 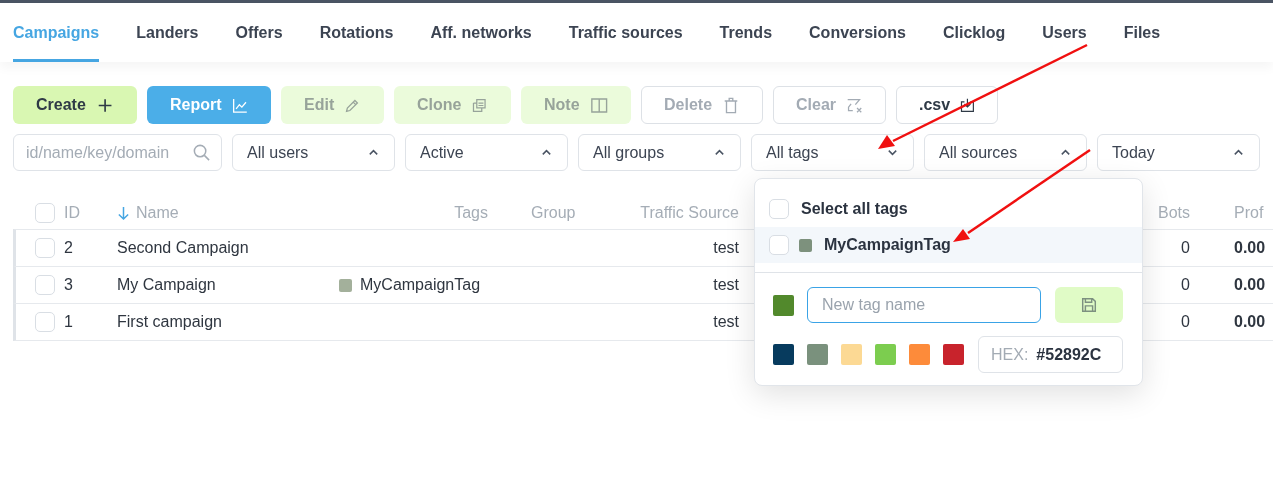 What do you see at coordinates (170, 322) in the screenshot?
I see `table-cell-text: First campaign` at bounding box center [170, 322].